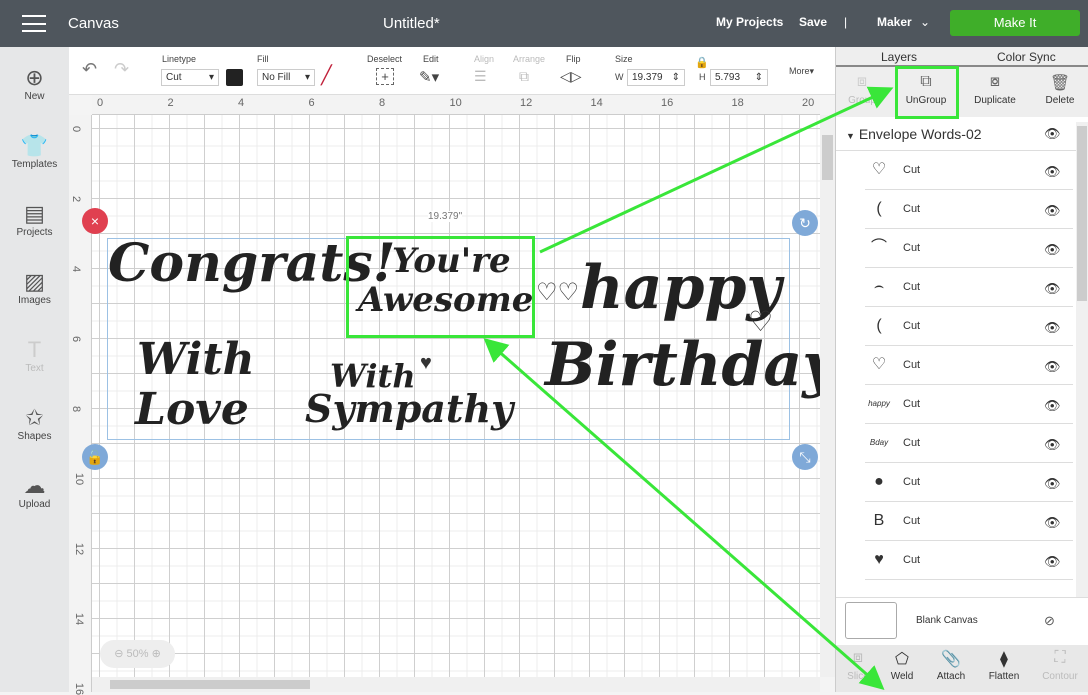 The width and height of the screenshot is (1088, 695). I want to click on ruler-tick-label: 0, so click(100, 103).